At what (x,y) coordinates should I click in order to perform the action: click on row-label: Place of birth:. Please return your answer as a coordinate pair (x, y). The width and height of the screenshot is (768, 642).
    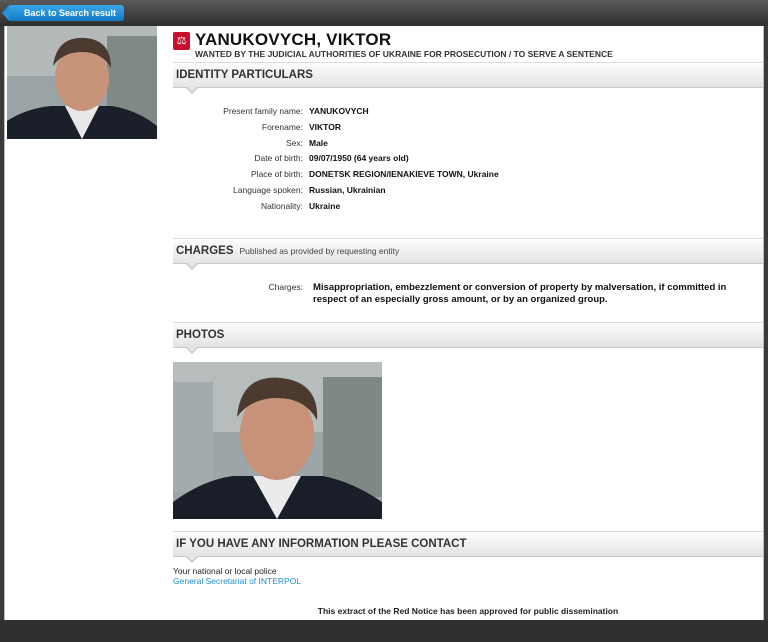
    Looking at the image, I should click on (277, 174).